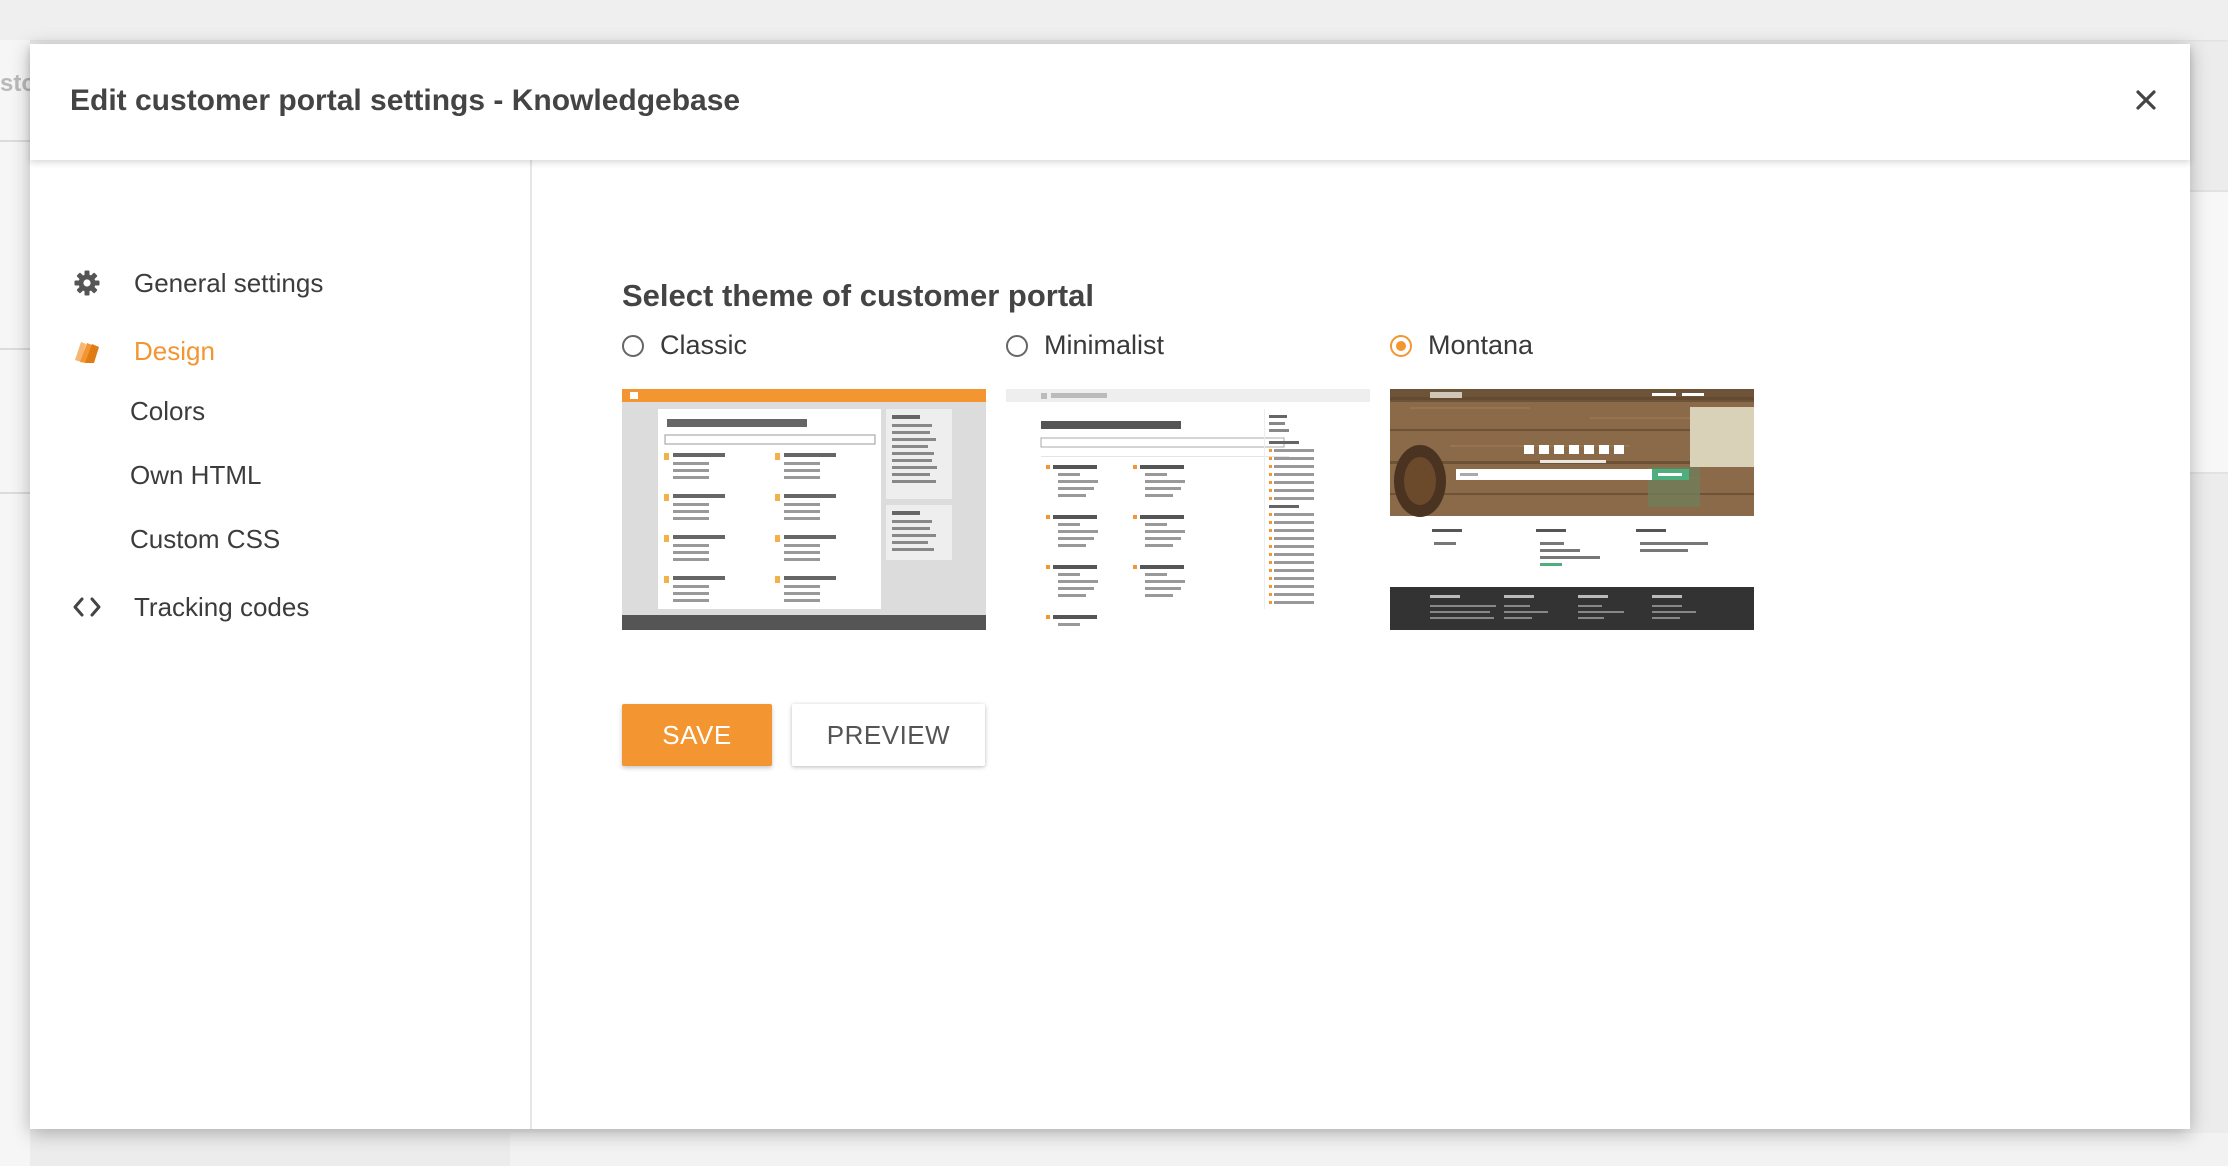 The width and height of the screenshot is (2228, 1166). I want to click on theme-option-label: Montana, so click(1481, 345).